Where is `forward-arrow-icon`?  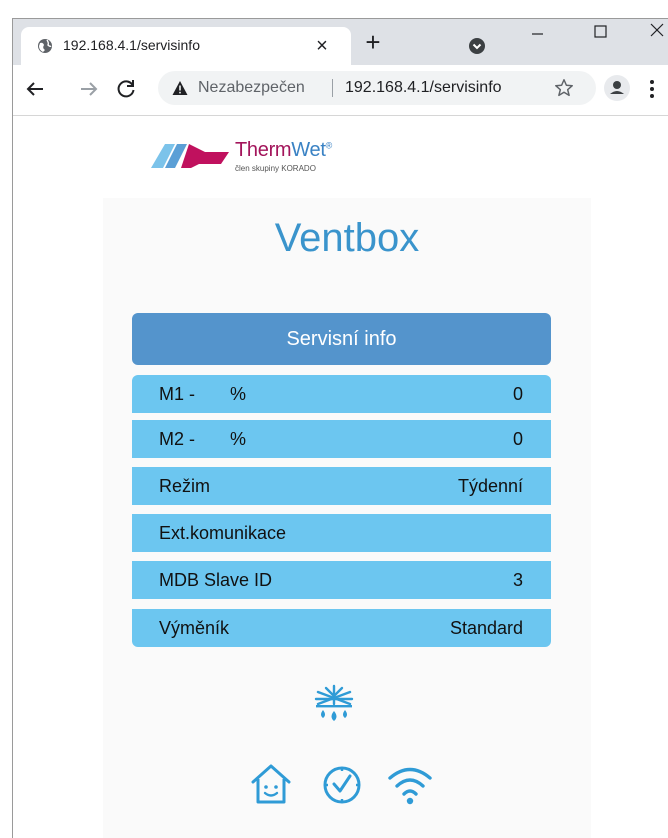
forward-arrow-icon is located at coordinates (89, 89).